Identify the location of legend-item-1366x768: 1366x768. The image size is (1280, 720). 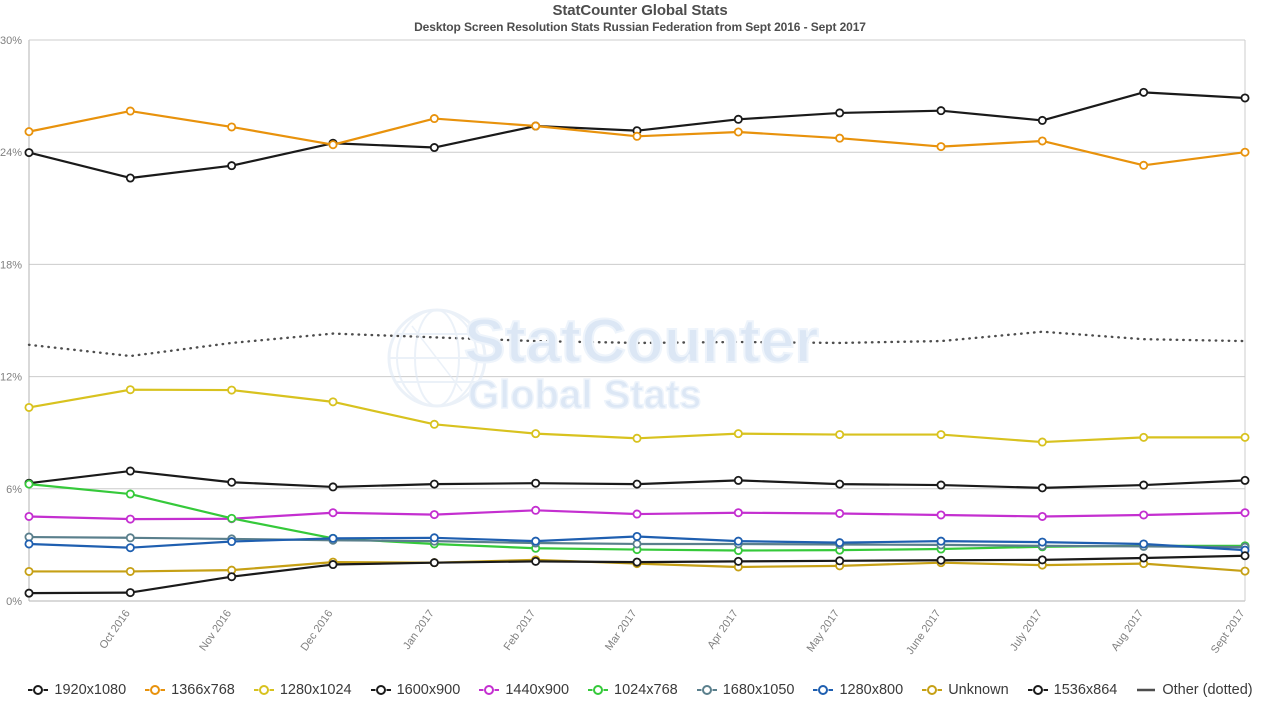
(189, 690).